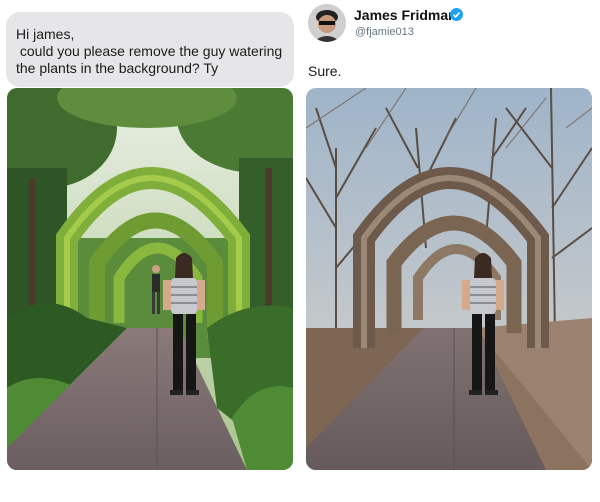 This screenshot has width=600, height=502. What do you see at coordinates (456, 14) in the screenshot?
I see `verified-badge-icon` at bounding box center [456, 14].